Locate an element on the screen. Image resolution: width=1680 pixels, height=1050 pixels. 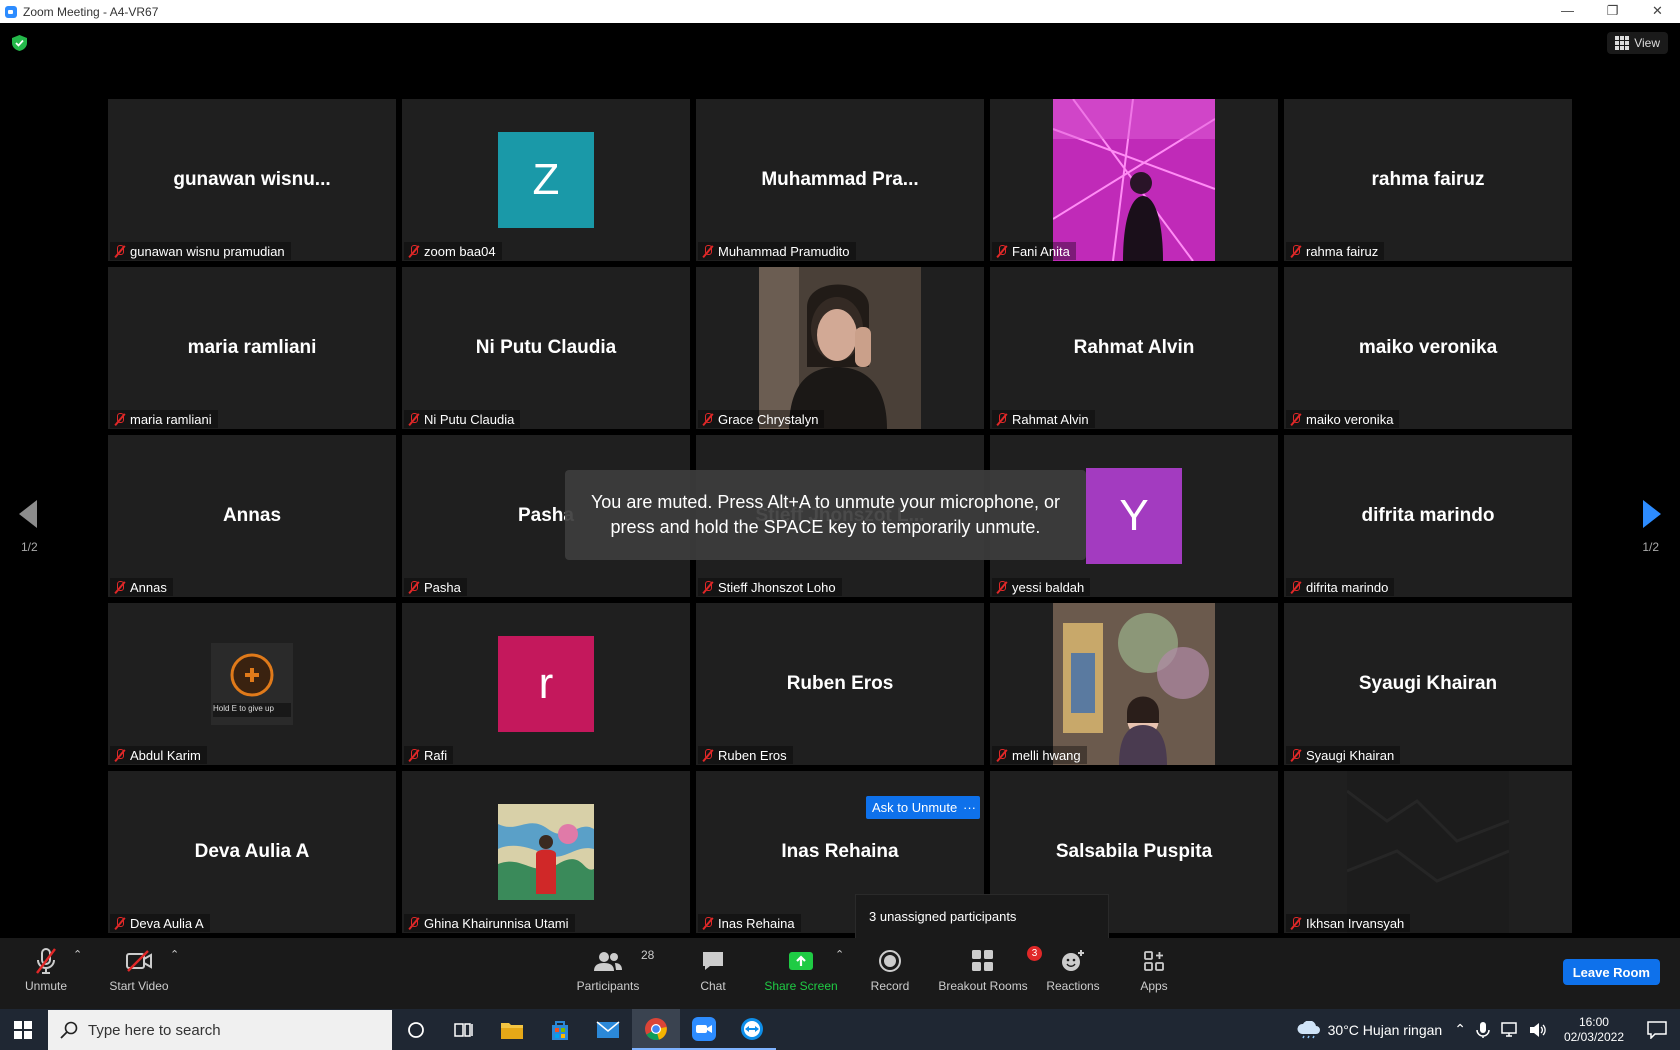
participant-name-text: Ghina Khairunnisa Utami is located at coordinates (496, 923).